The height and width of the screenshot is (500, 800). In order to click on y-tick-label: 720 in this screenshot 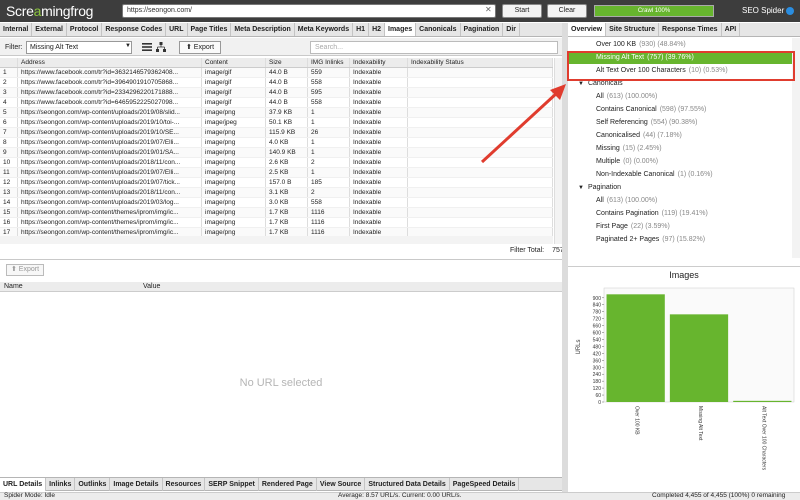, I will do `click(597, 320)`.